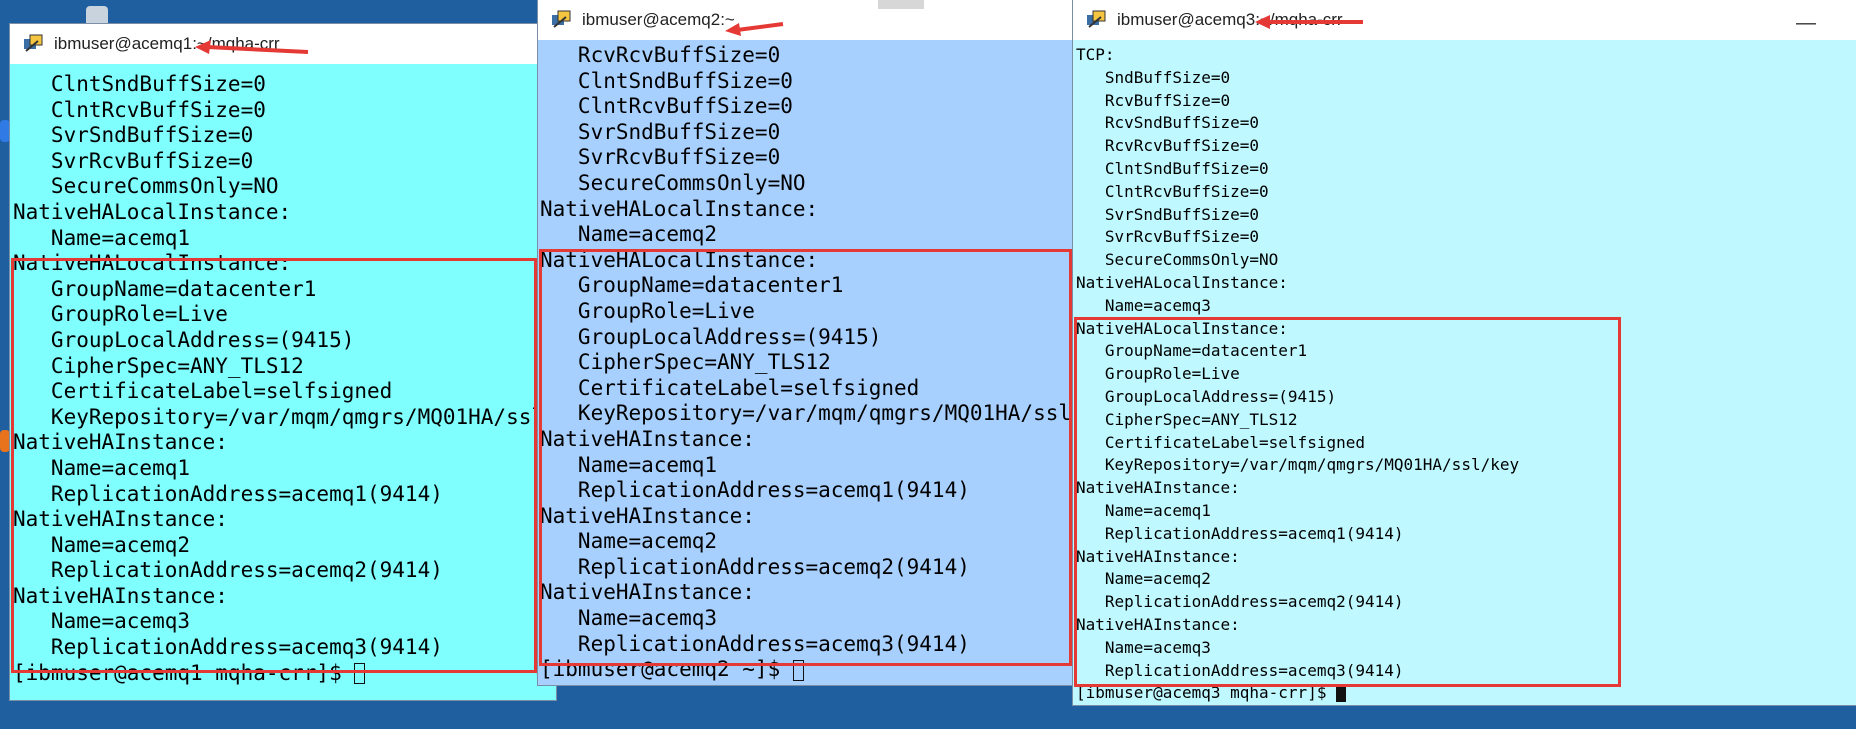  Describe the element at coordinates (1206, 693) in the screenshot. I see `prompt-text: [ibmuser@acemq3 mqha-crr]$` at that location.